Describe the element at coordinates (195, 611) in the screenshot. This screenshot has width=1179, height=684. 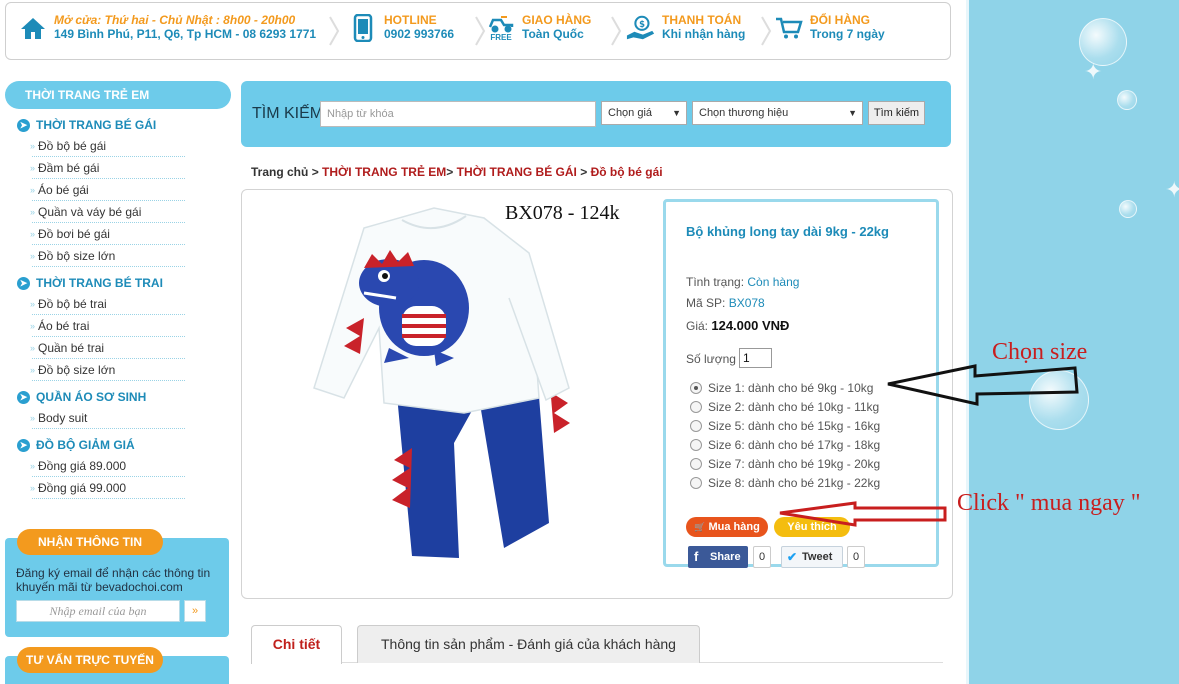
I see `subscribe-button: »` at that location.